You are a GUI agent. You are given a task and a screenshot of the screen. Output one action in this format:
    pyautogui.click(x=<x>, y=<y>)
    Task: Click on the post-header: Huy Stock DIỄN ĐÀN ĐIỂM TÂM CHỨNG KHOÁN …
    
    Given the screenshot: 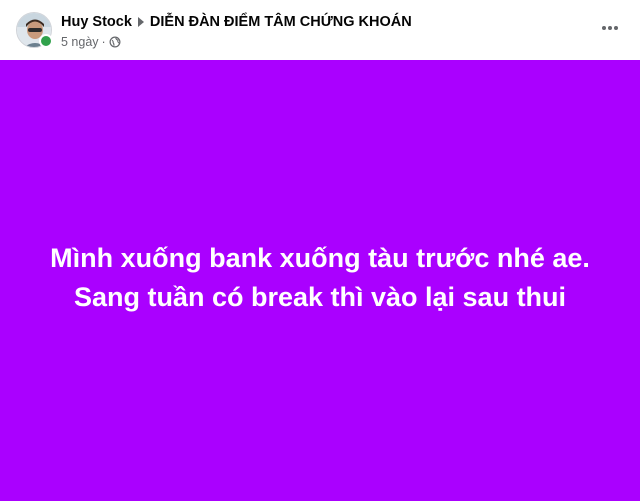 What is the action you would take?
    pyautogui.click(x=320, y=30)
    